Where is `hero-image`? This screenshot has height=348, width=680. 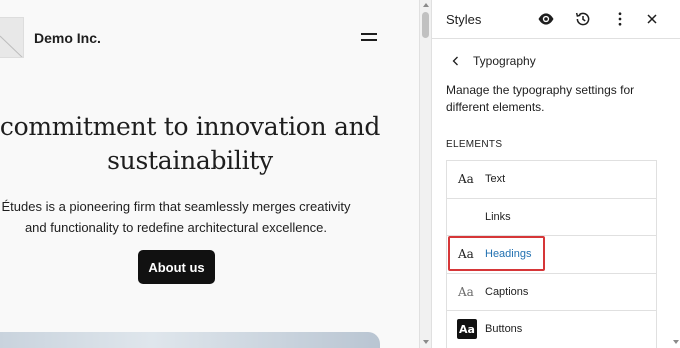
hero-image is located at coordinates (190, 340).